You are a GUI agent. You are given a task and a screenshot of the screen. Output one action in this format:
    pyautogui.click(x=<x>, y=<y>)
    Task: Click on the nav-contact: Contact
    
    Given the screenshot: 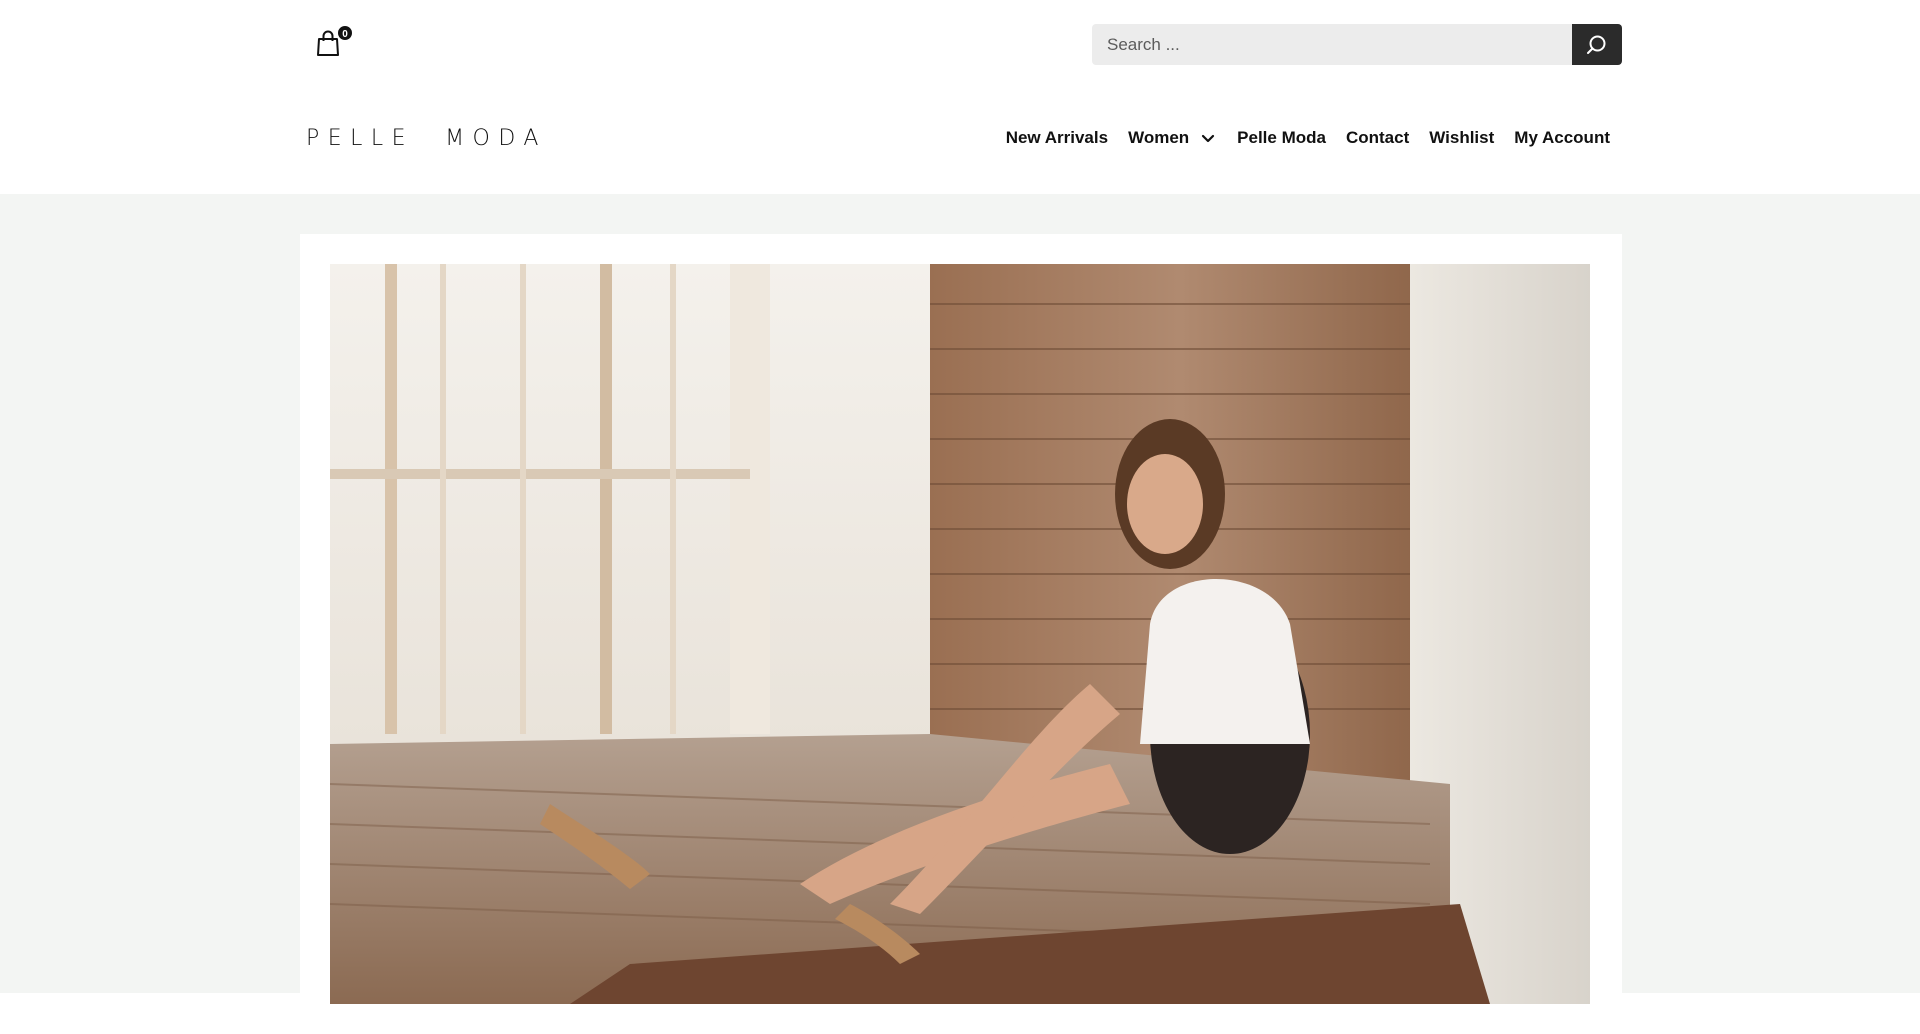 What is the action you would take?
    pyautogui.click(x=1377, y=138)
    